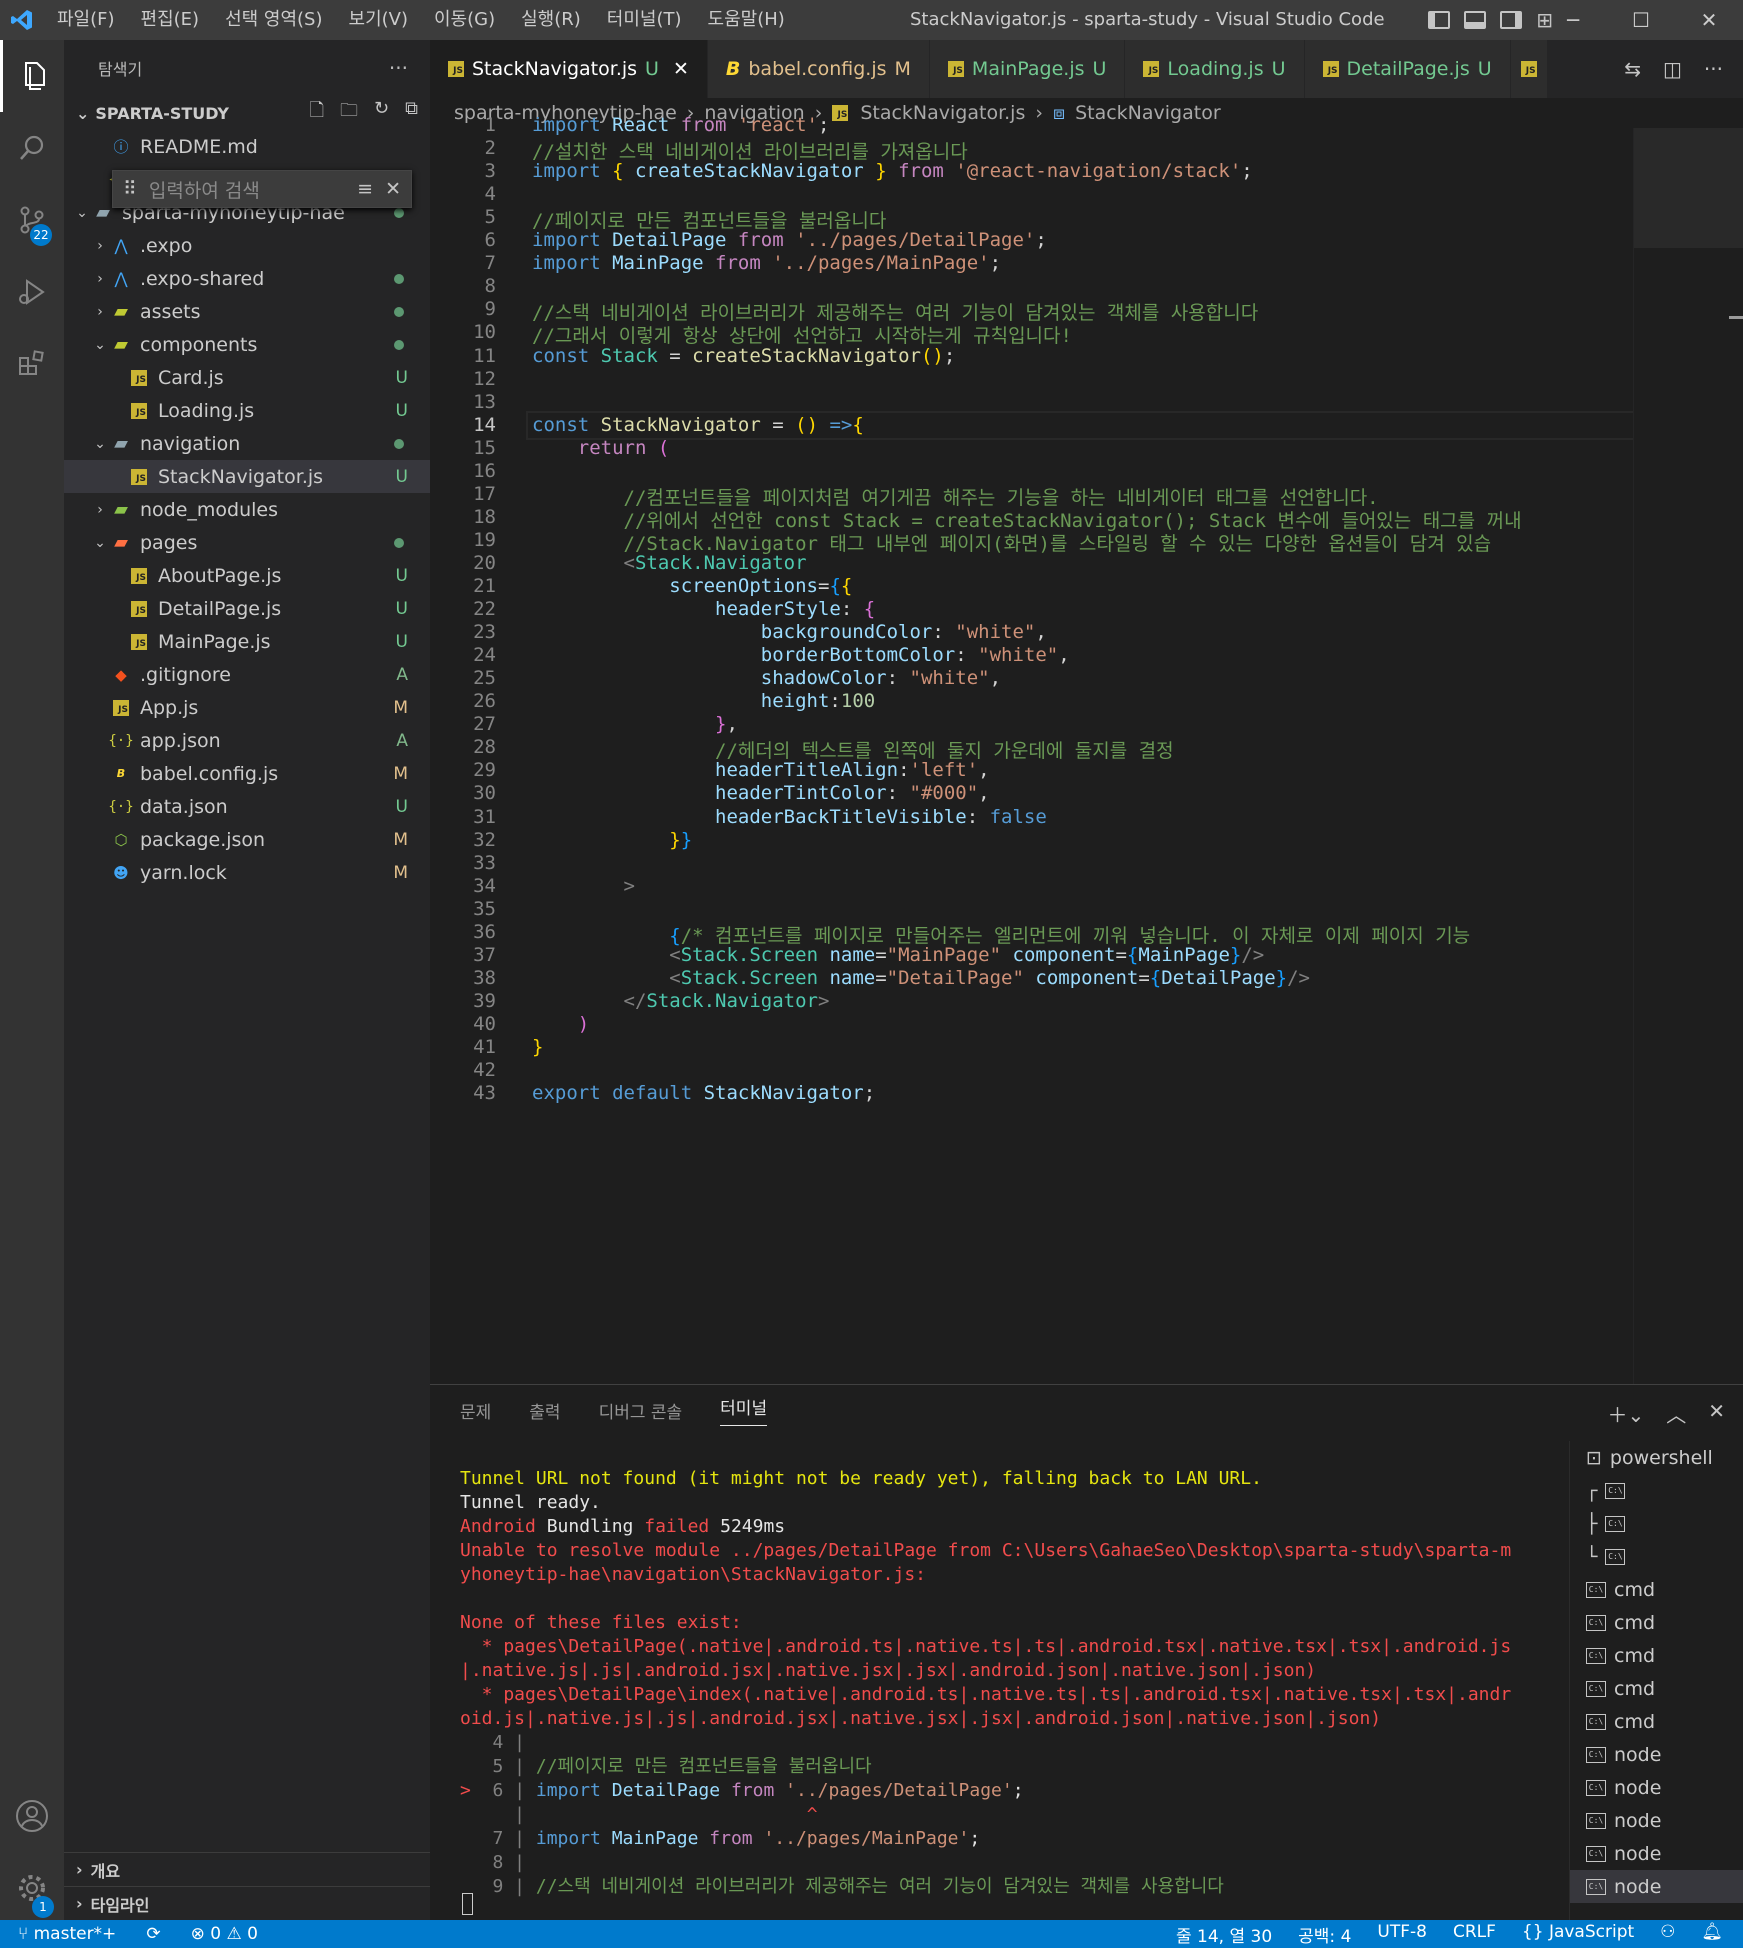 The height and width of the screenshot is (1948, 1743). I want to click on tree-item: JS AboutPage.js U, so click(247, 575).